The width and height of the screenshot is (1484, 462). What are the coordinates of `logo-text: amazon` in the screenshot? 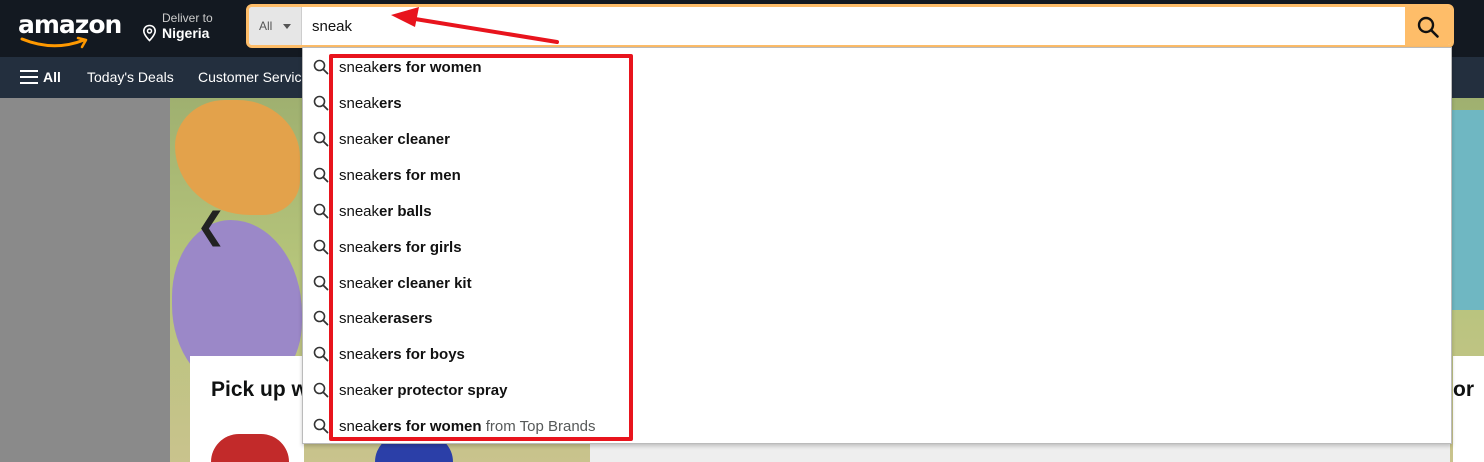 It's located at (70, 24).